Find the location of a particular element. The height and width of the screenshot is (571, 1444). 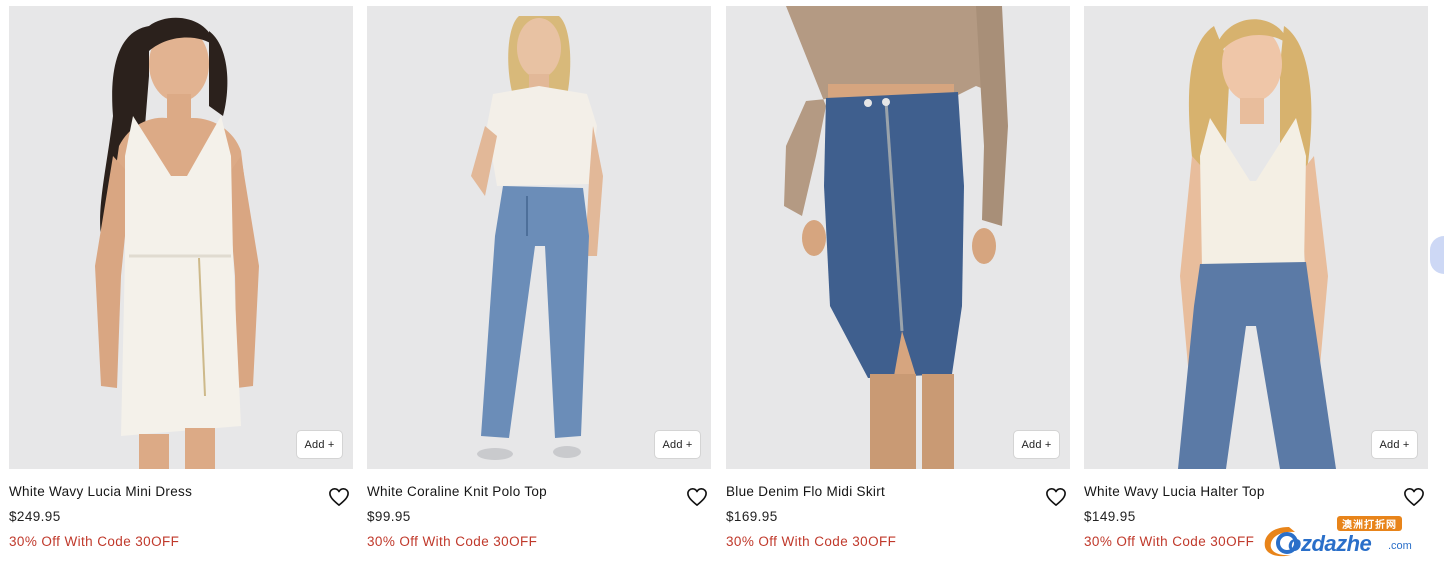

product-name: White Wavy Lucia Halter Top is located at coordinates (1174, 491).